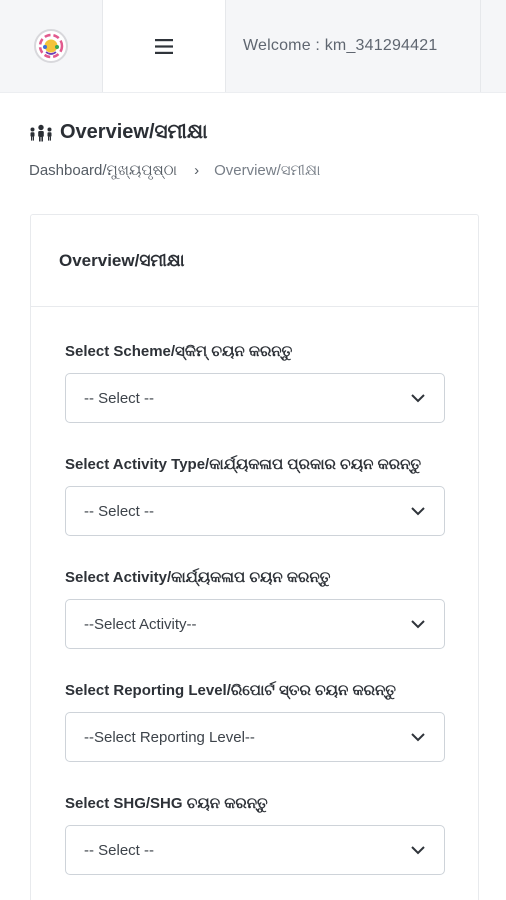  I want to click on logo-container, so click(51, 46).